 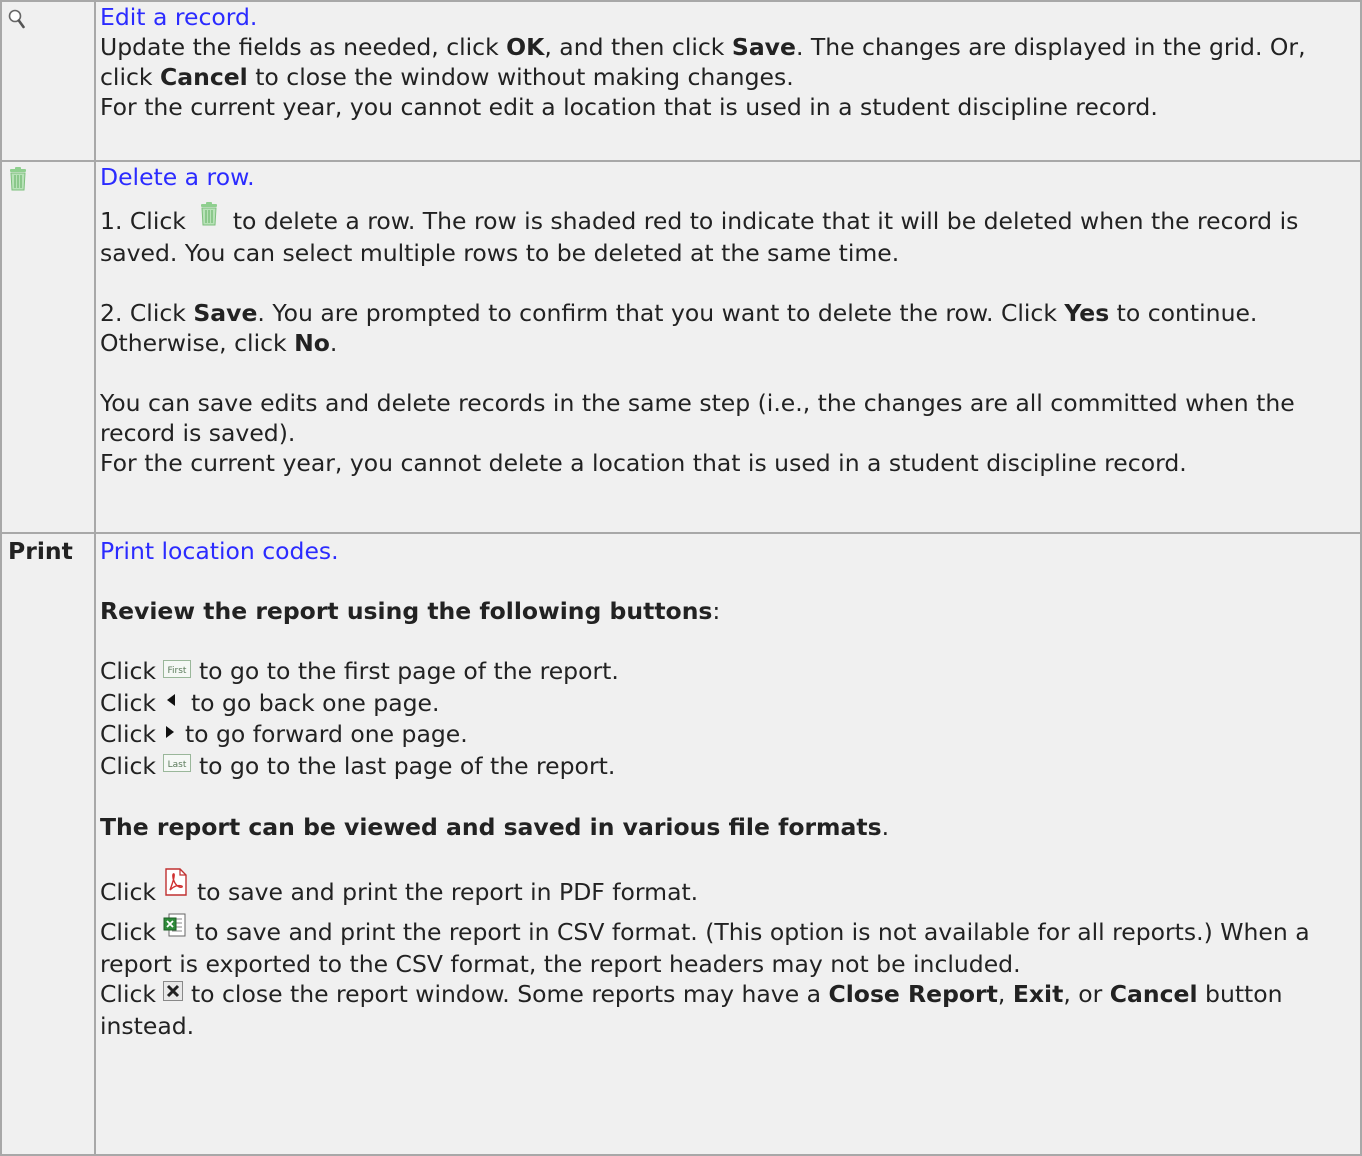 What do you see at coordinates (728, 735) in the screenshot?
I see `forward-page-line: Click to go forward one page.` at bounding box center [728, 735].